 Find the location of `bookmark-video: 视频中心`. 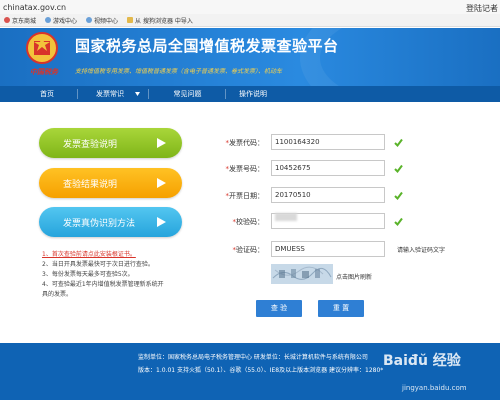

bookmark-video: 视频中心 is located at coordinates (102, 20).